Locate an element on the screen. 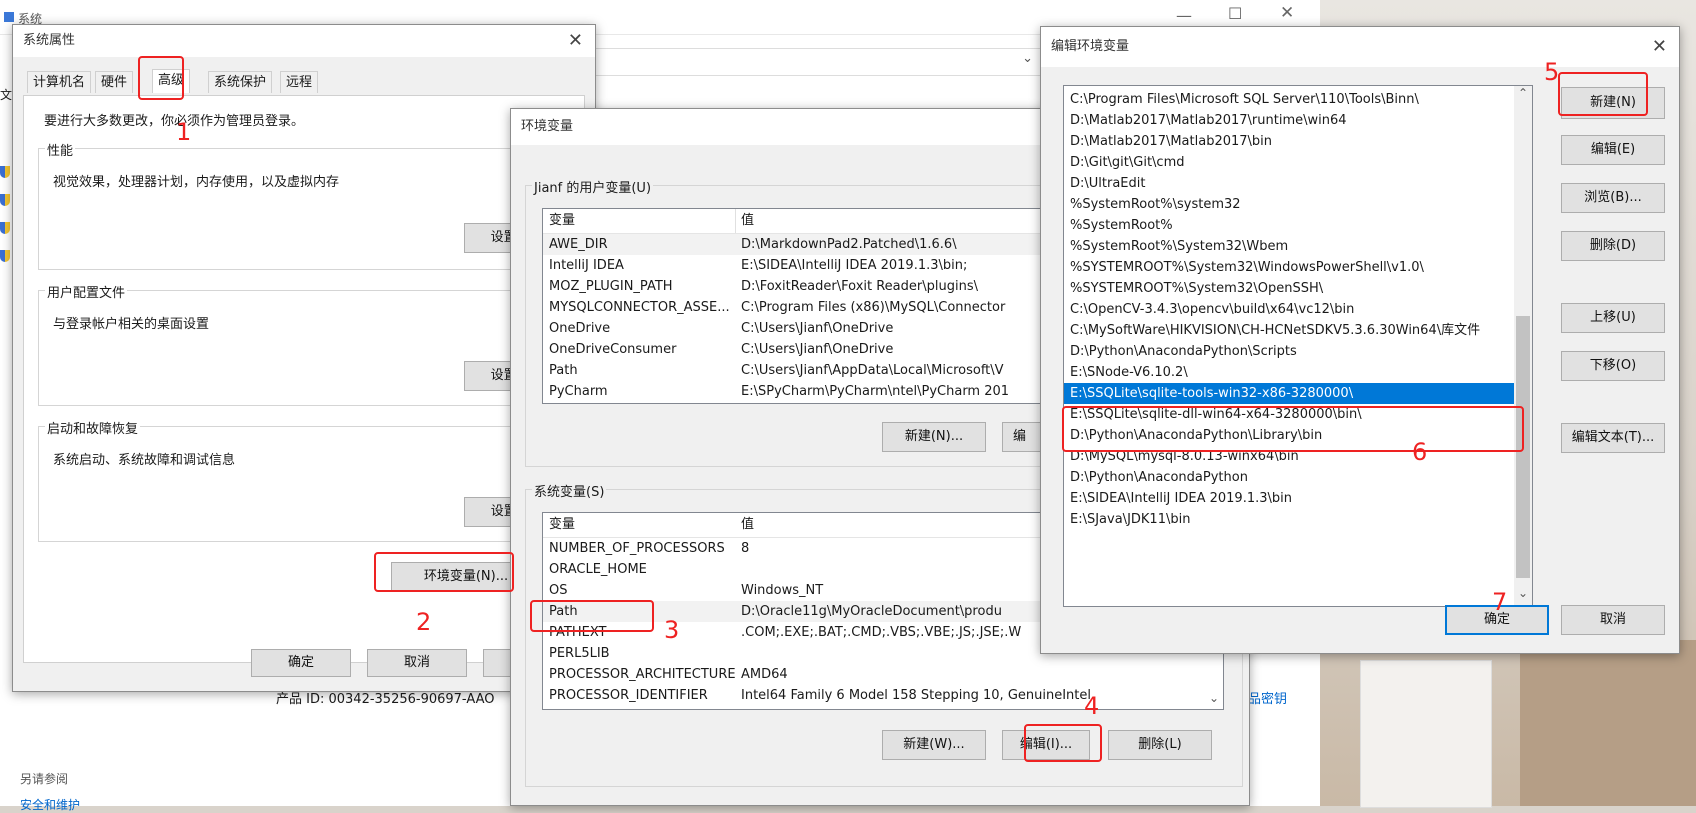  annotation-number-2: 2 is located at coordinates (424, 622).